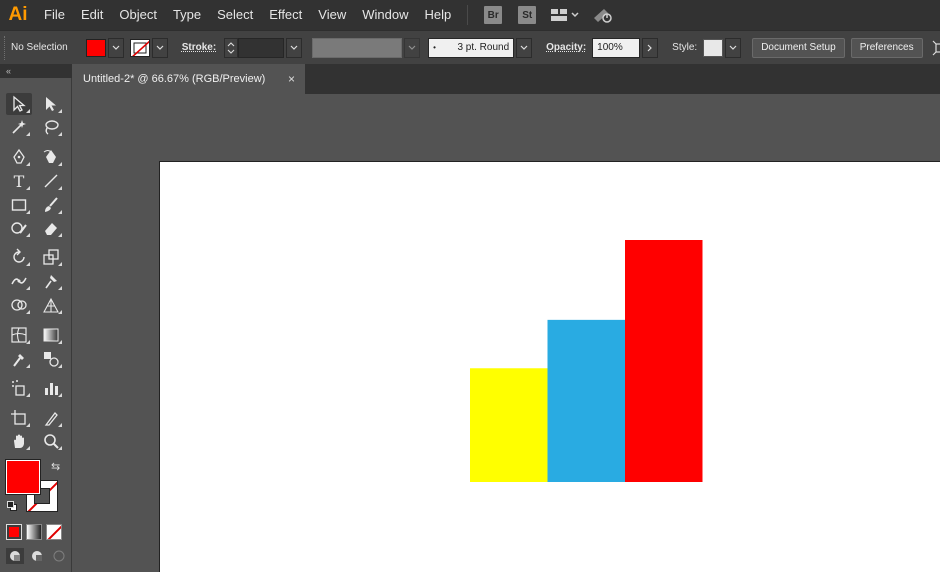  Describe the element at coordinates (19, 257) in the screenshot. I see `rotate-tool` at that location.